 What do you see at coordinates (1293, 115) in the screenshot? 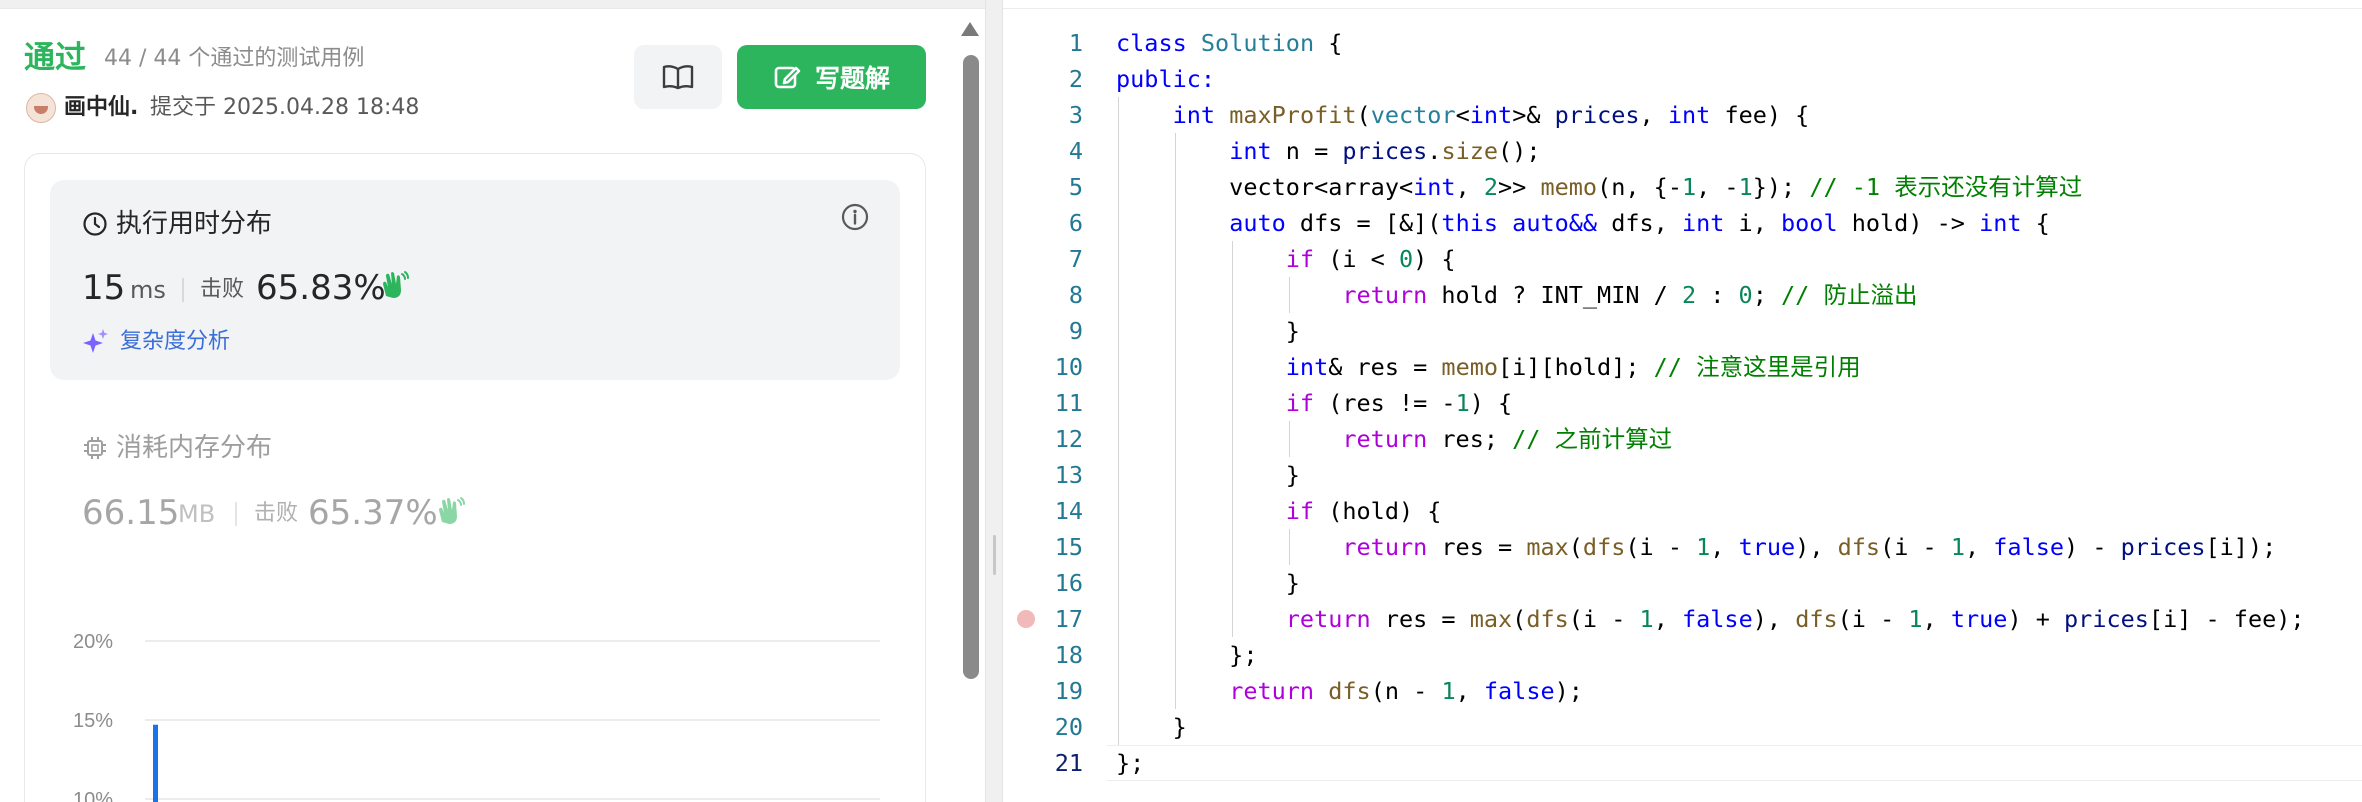
I see `code-token: maxProfit` at bounding box center [1293, 115].